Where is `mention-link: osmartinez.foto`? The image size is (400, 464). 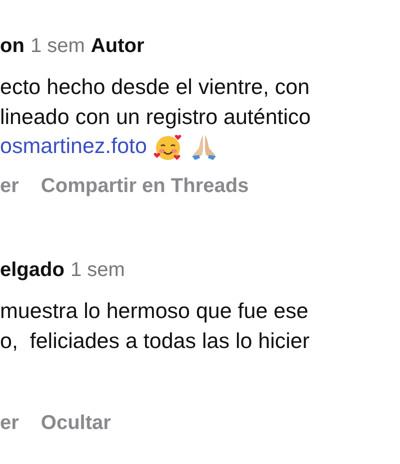
mention-link: osmartinez.foto is located at coordinates (73, 147).